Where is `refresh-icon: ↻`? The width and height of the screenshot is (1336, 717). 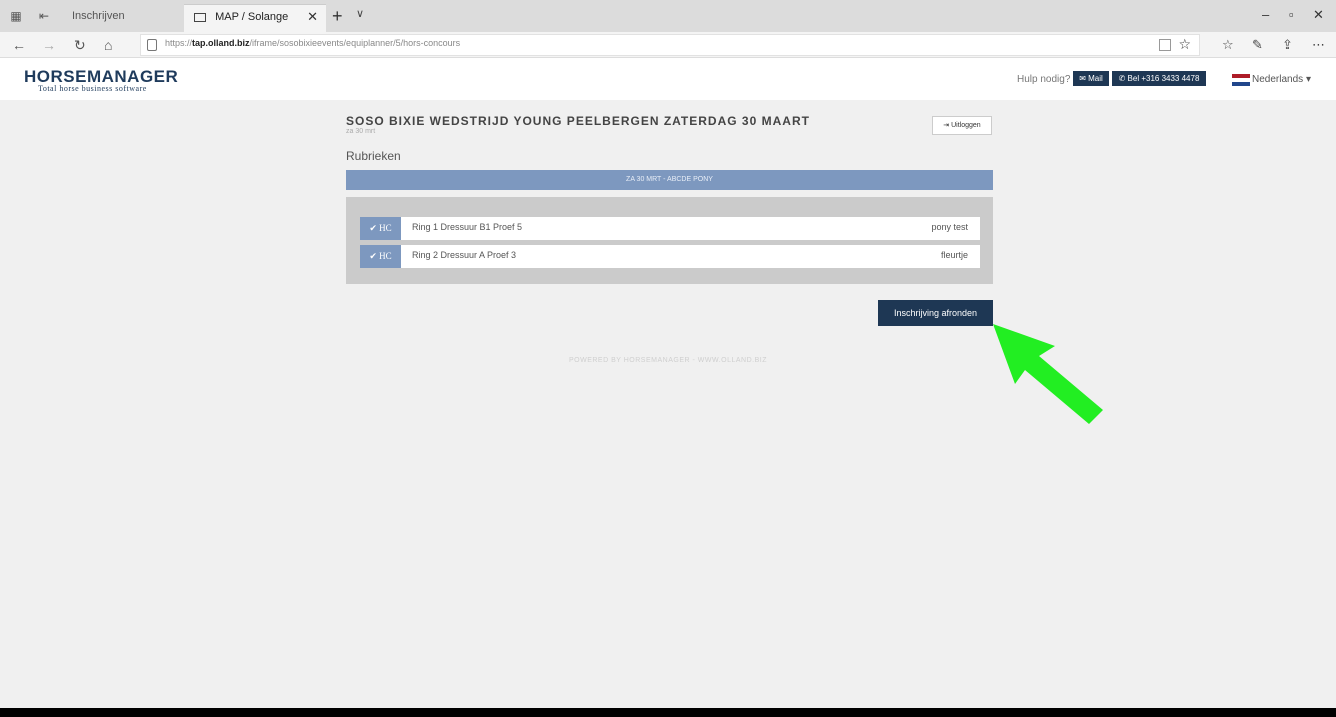 refresh-icon: ↻ is located at coordinates (80, 45).